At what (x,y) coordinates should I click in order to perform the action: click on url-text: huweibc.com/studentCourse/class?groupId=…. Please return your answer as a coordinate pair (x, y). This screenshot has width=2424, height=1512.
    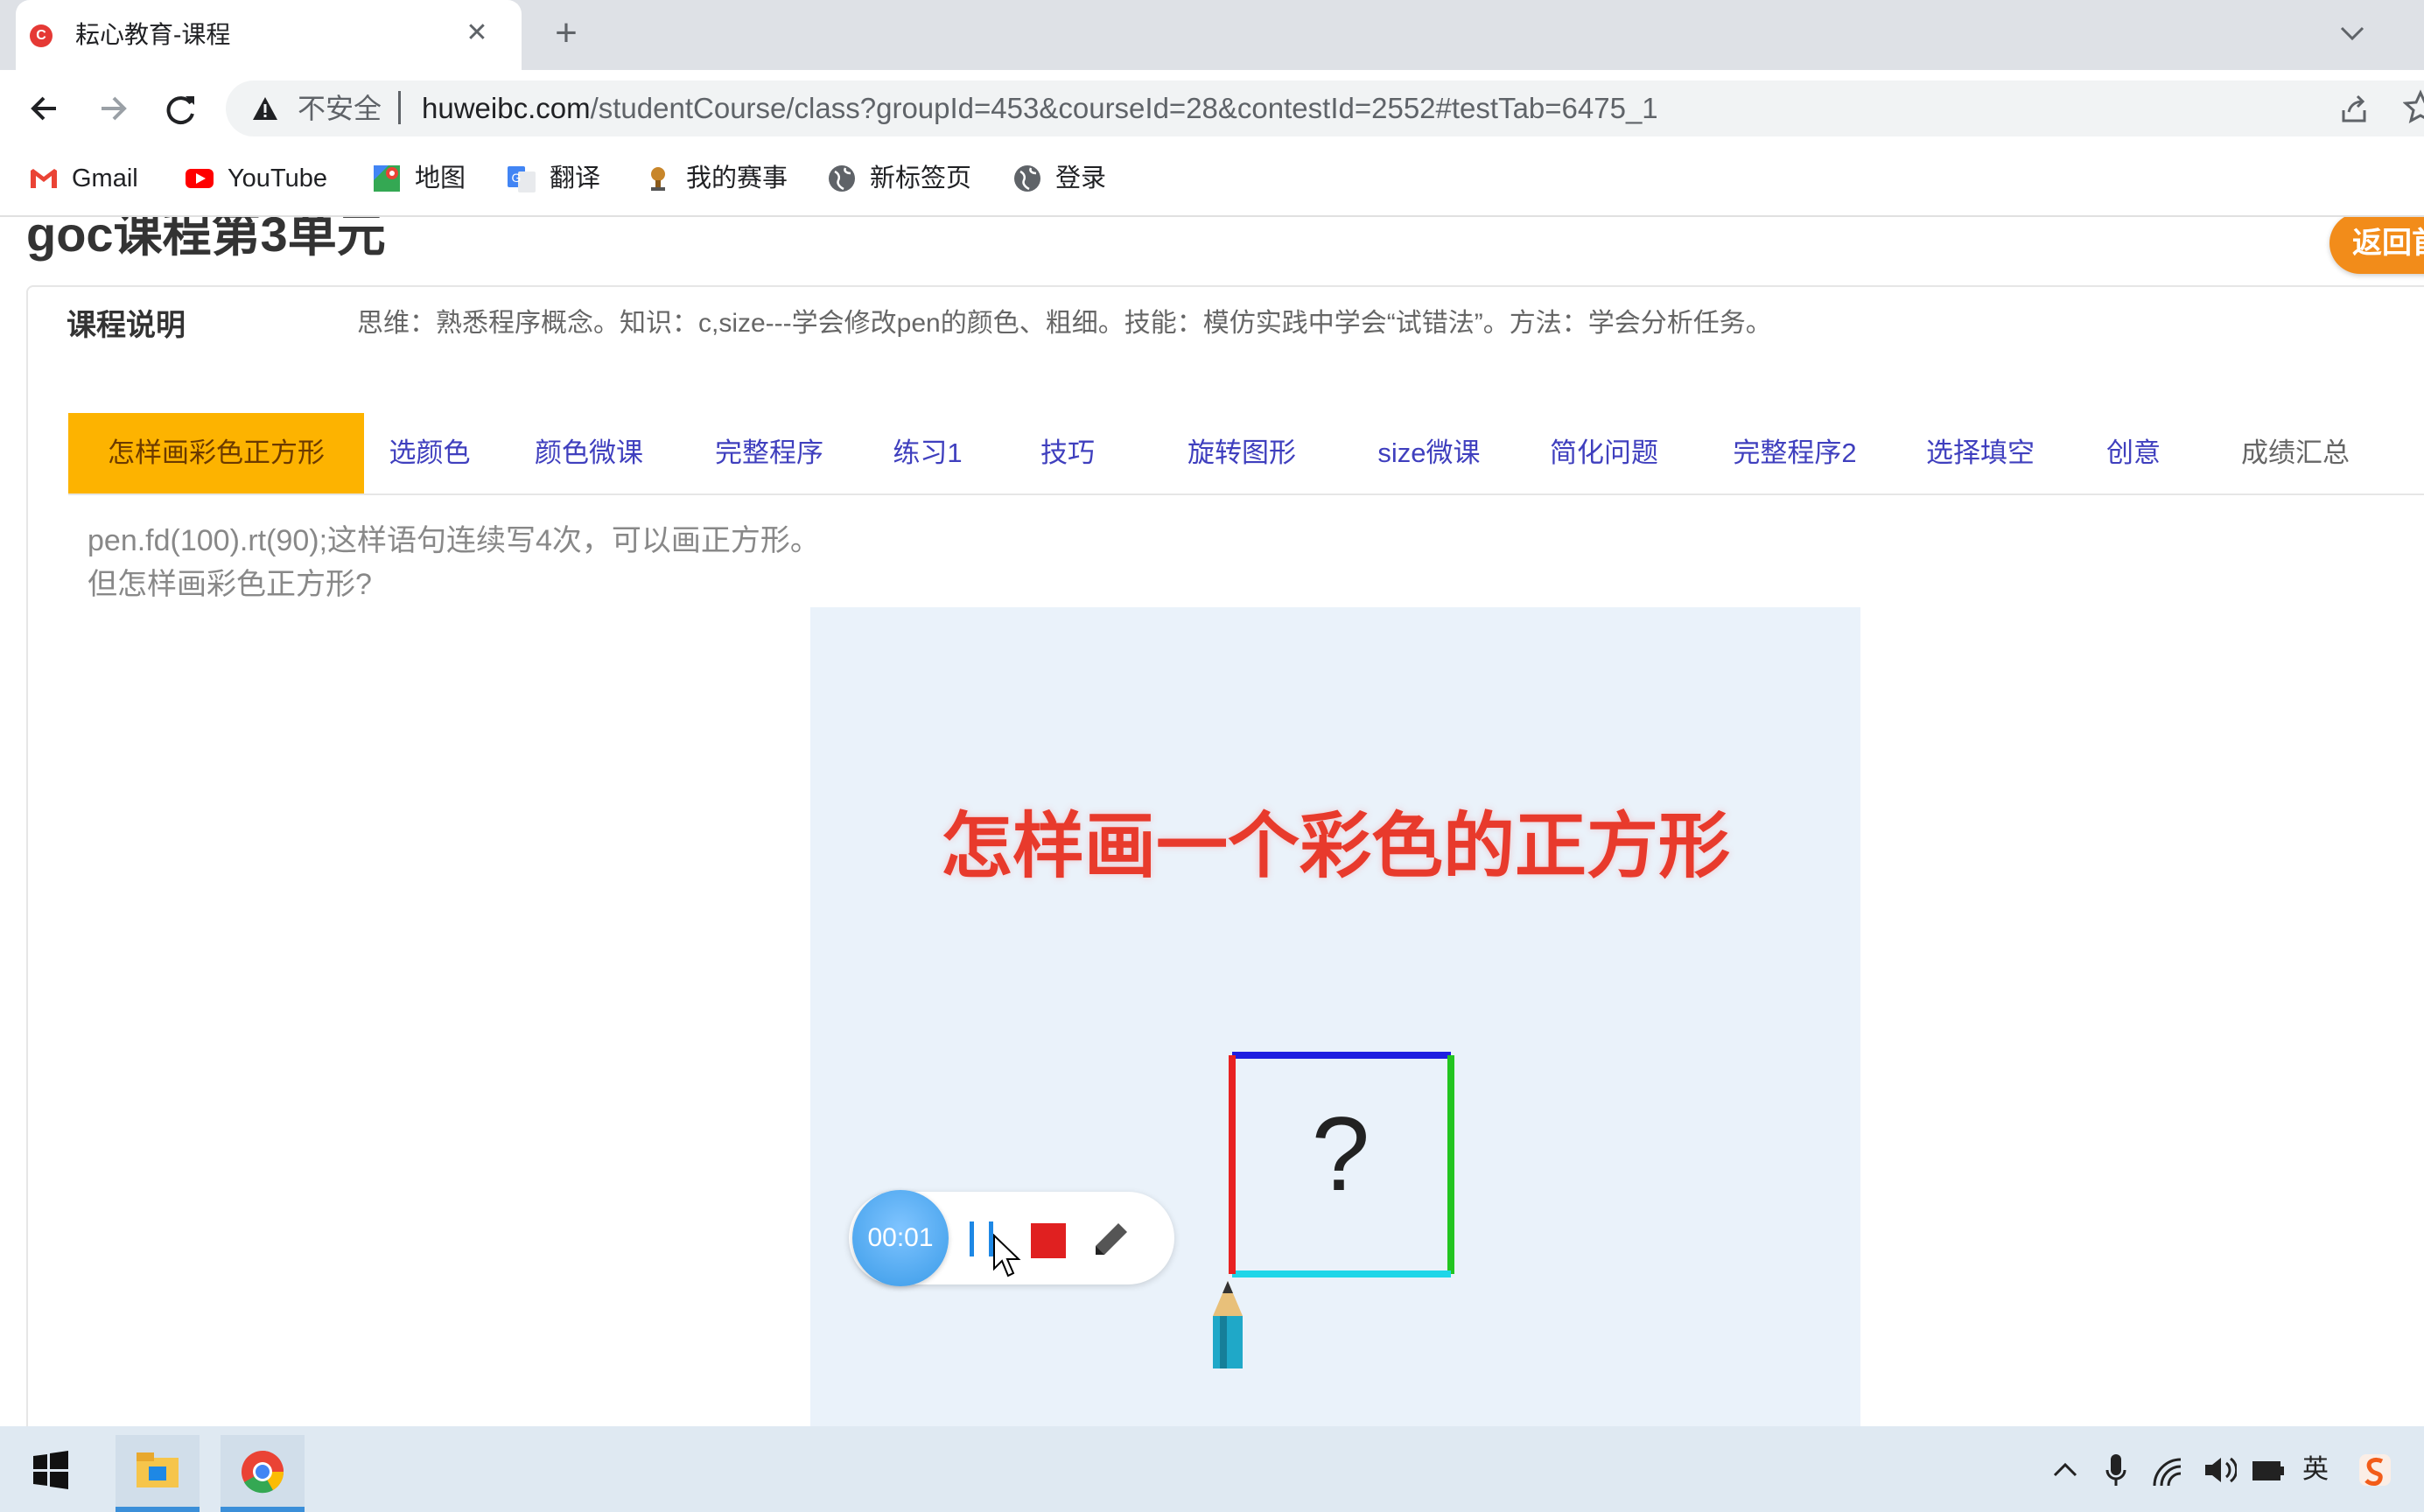
    Looking at the image, I should click on (1040, 108).